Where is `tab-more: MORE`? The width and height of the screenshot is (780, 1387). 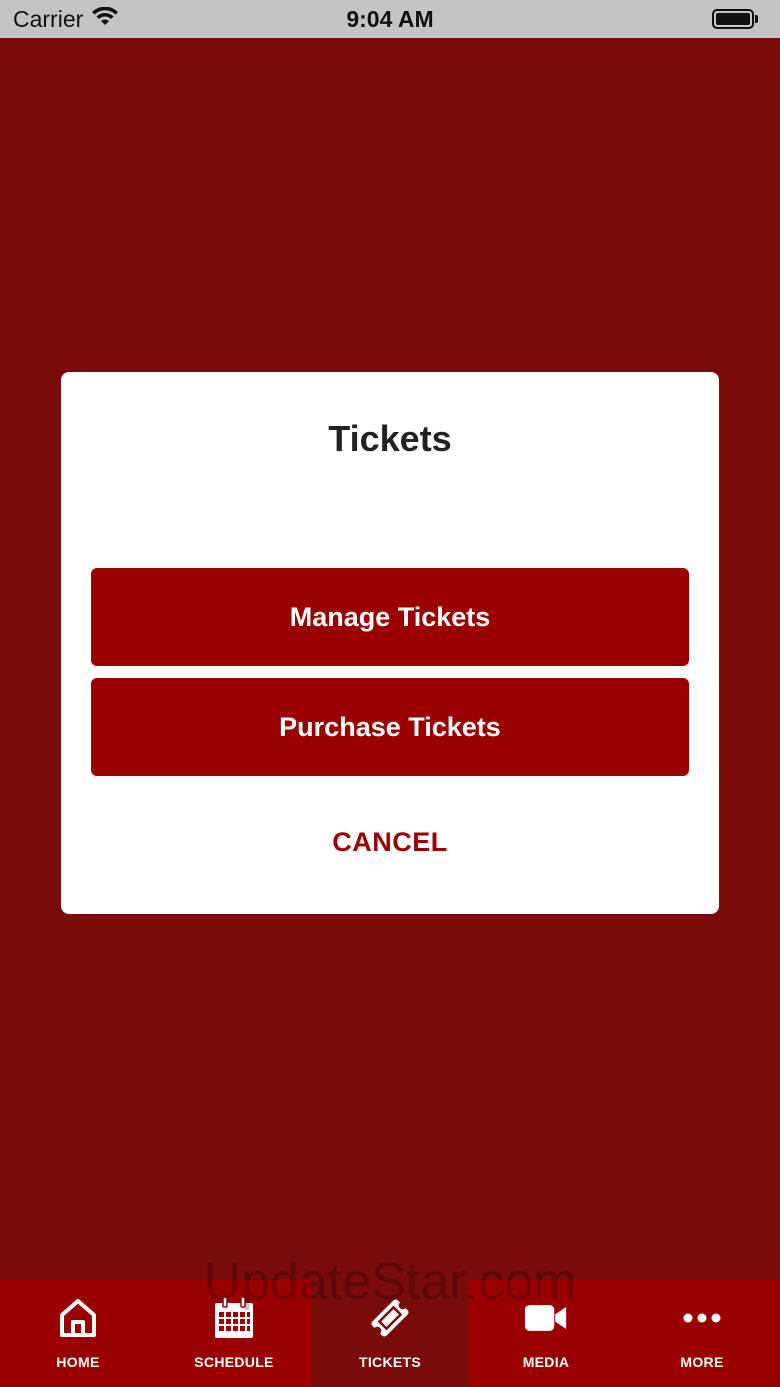 tab-more: MORE is located at coordinates (702, 1333).